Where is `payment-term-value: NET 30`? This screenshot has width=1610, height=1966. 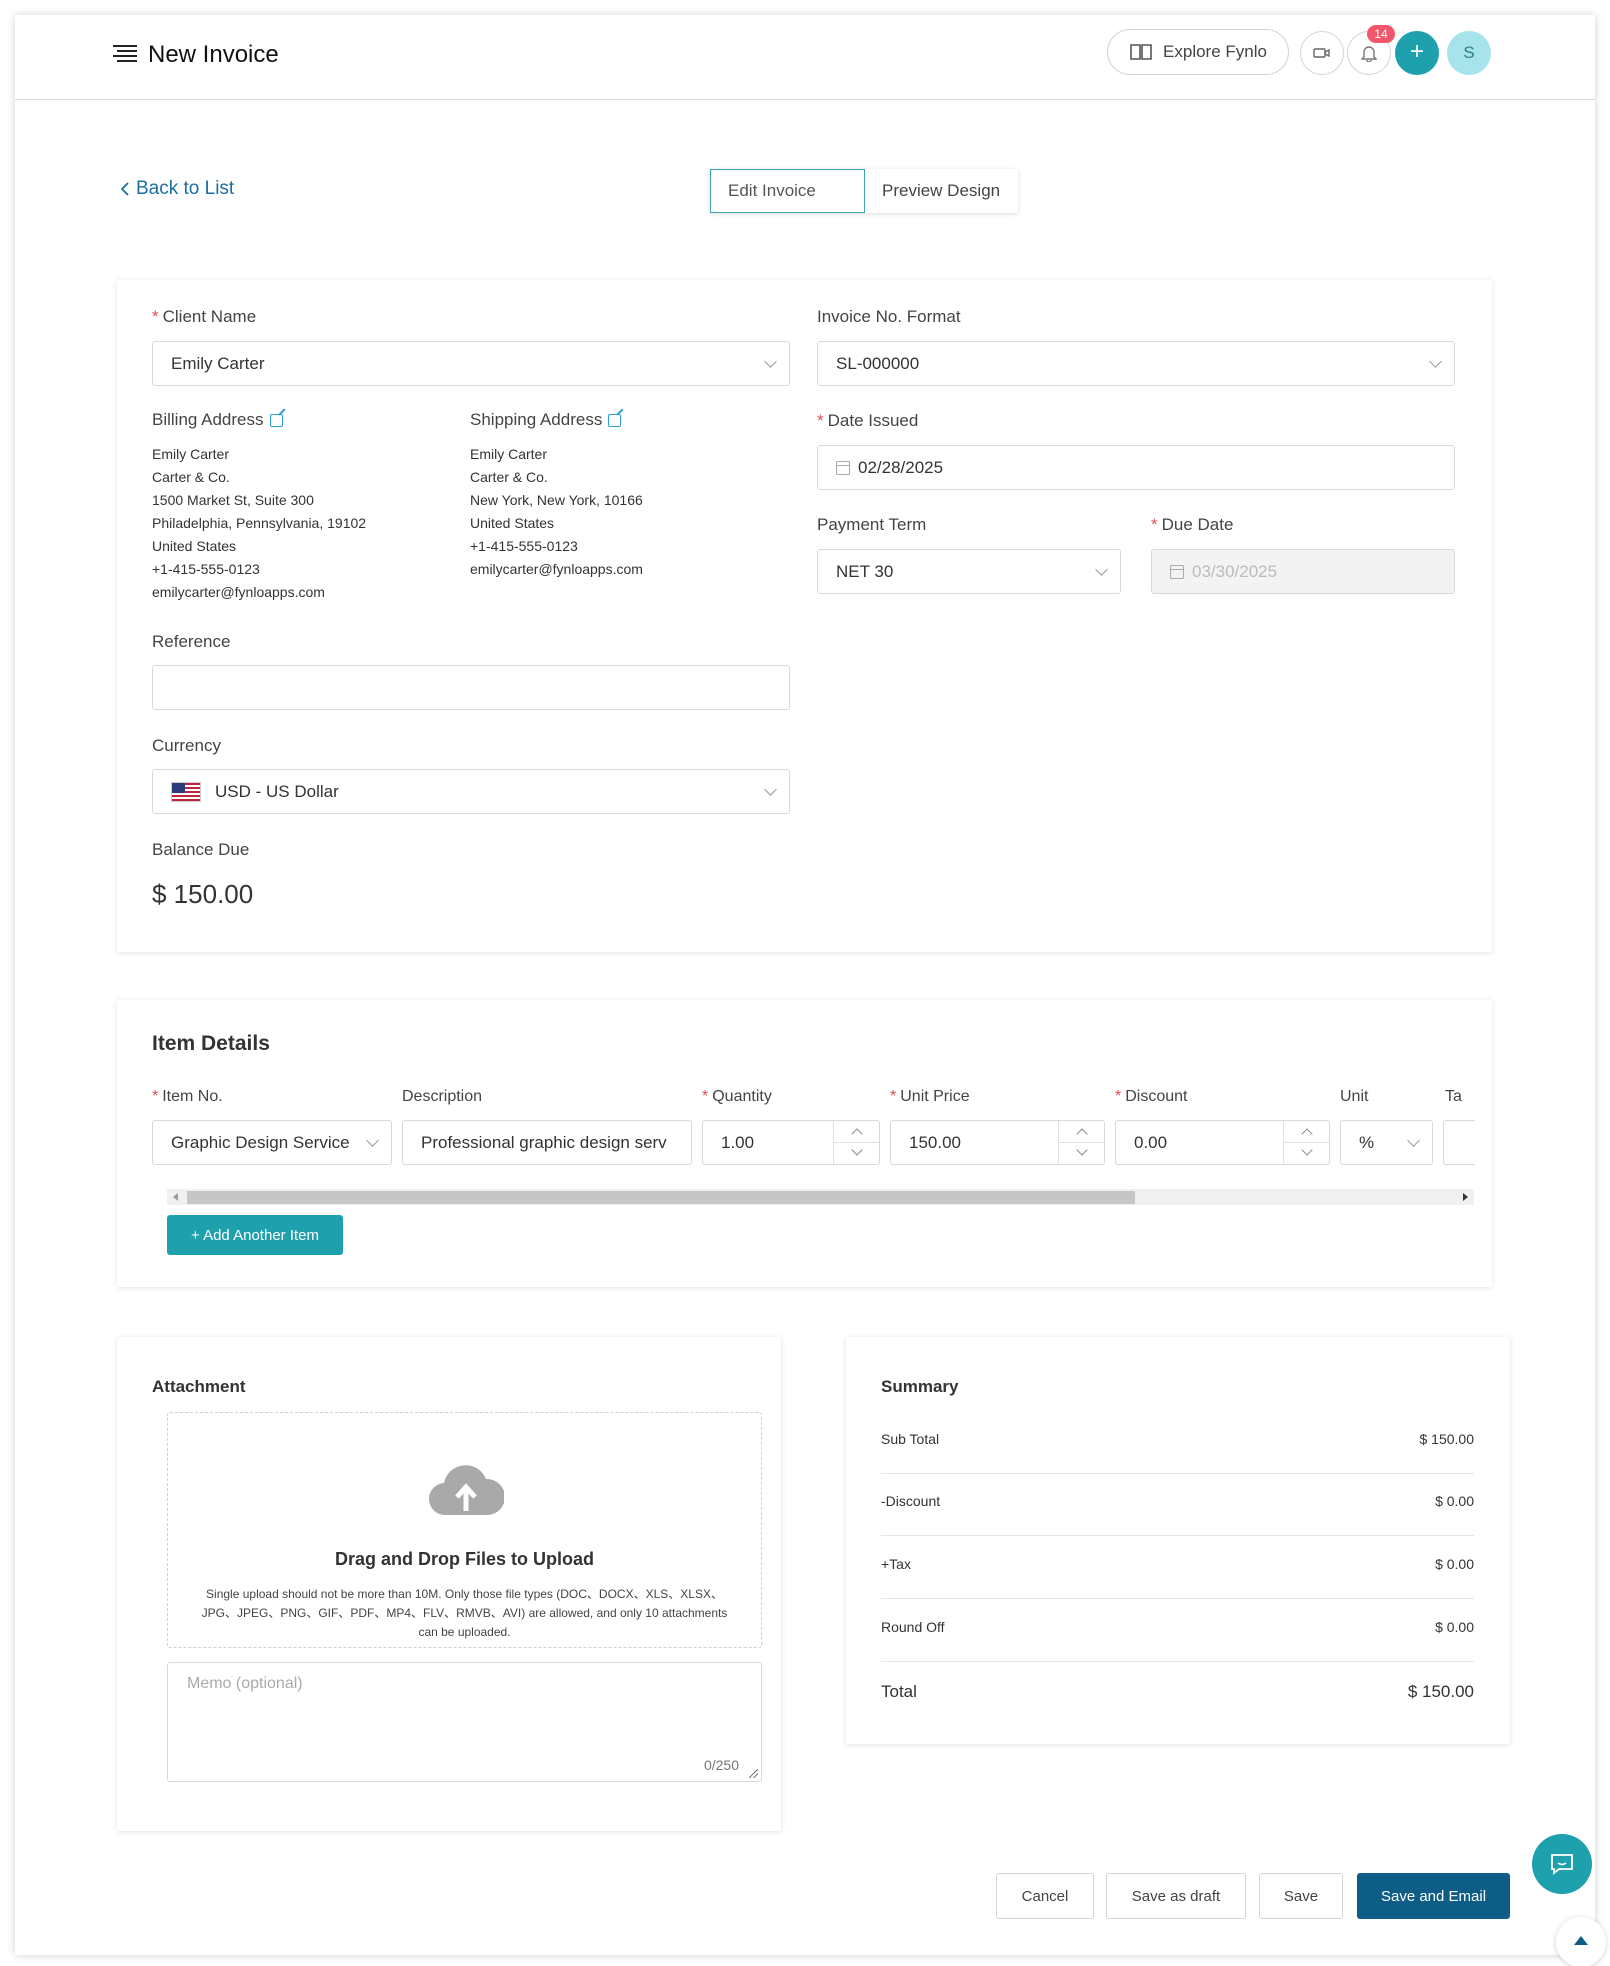
payment-term-value: NET 30 is located at coordinates (865, 571).